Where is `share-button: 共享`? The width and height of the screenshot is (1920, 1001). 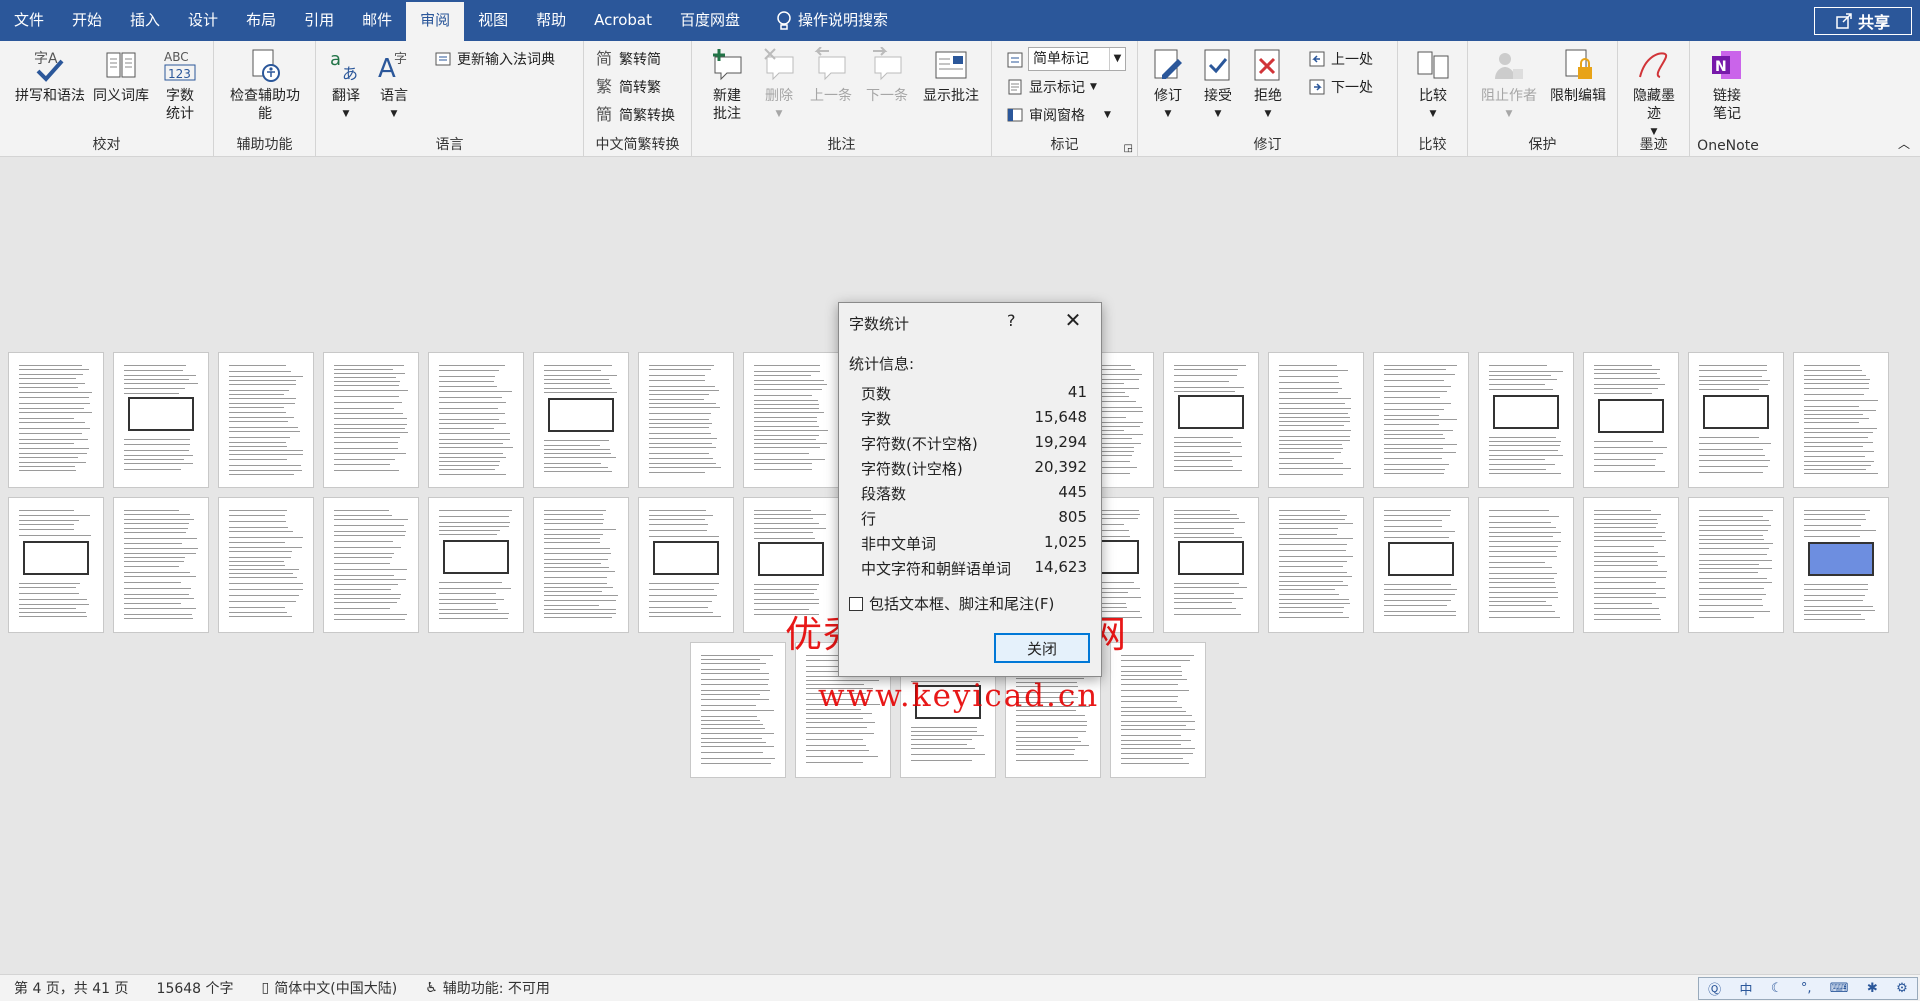 share-button: 共享 is located at coordinates (1863, 21).